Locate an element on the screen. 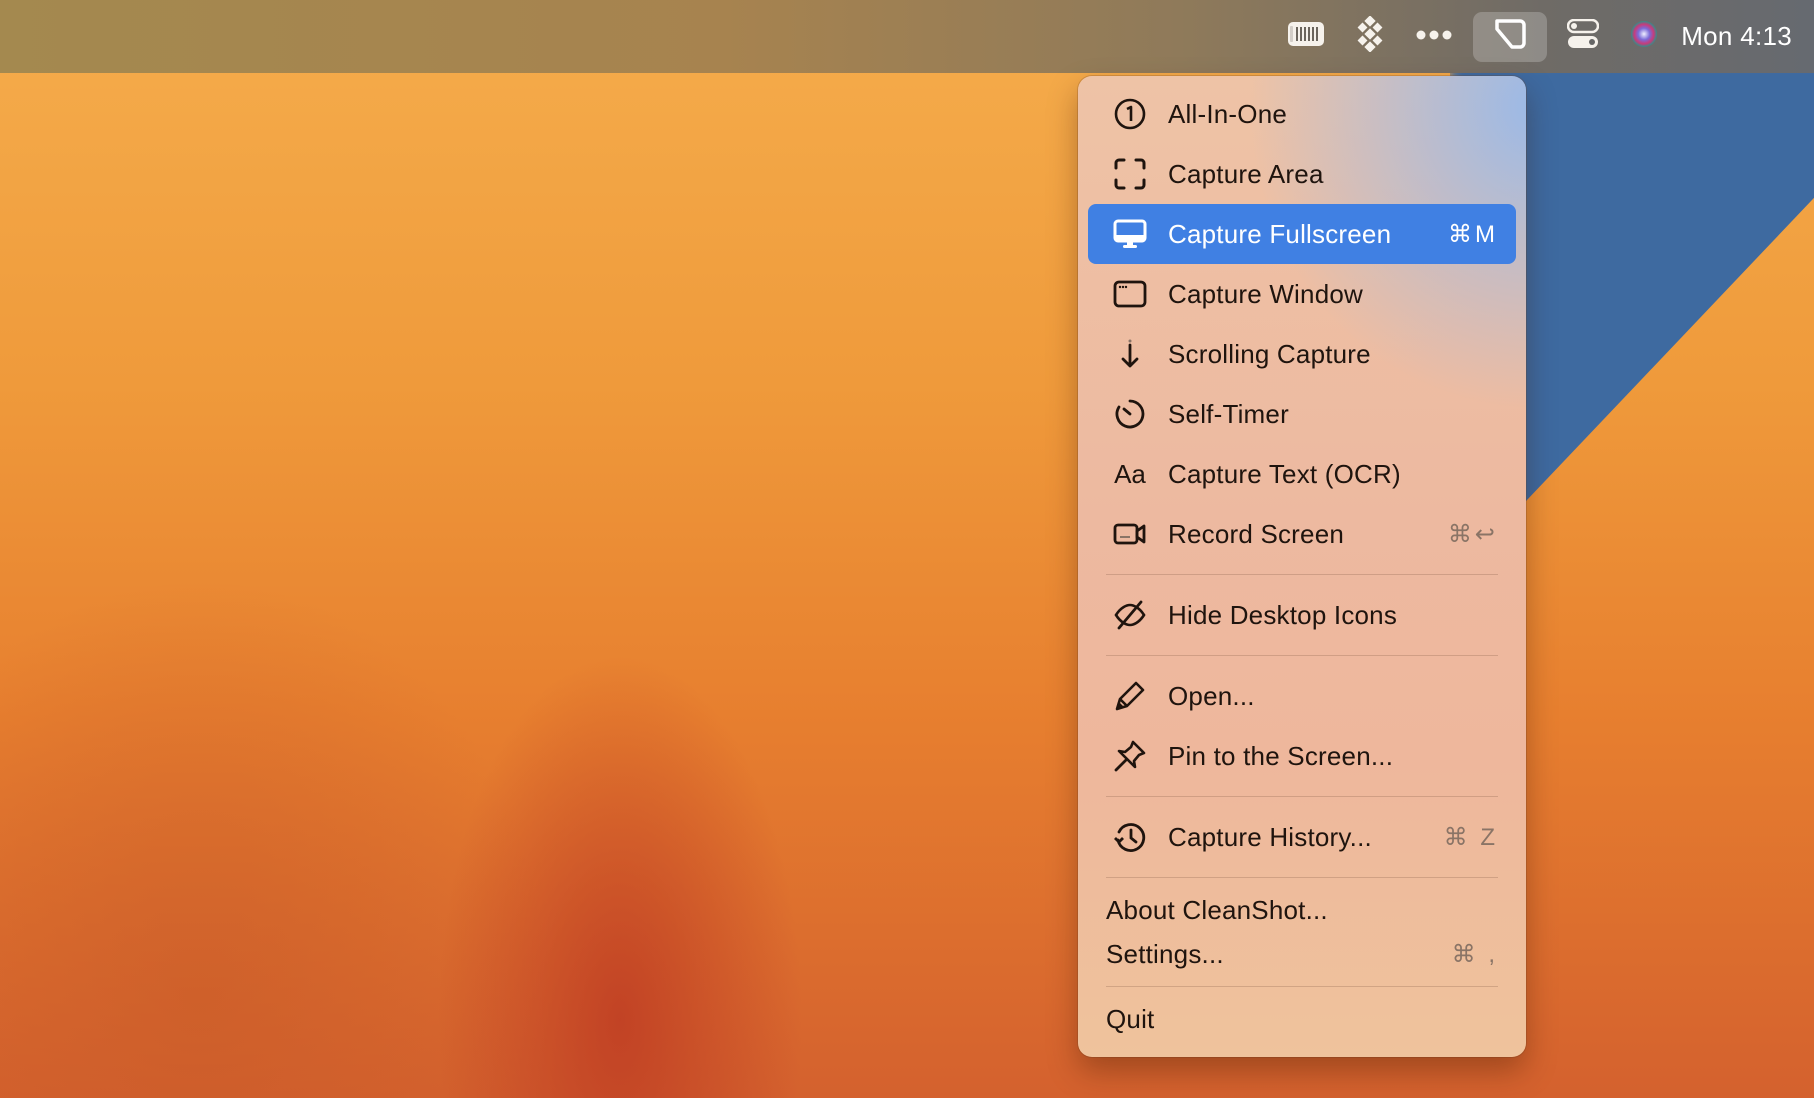  capture-area-icon is located at coordinates (1130, 174).